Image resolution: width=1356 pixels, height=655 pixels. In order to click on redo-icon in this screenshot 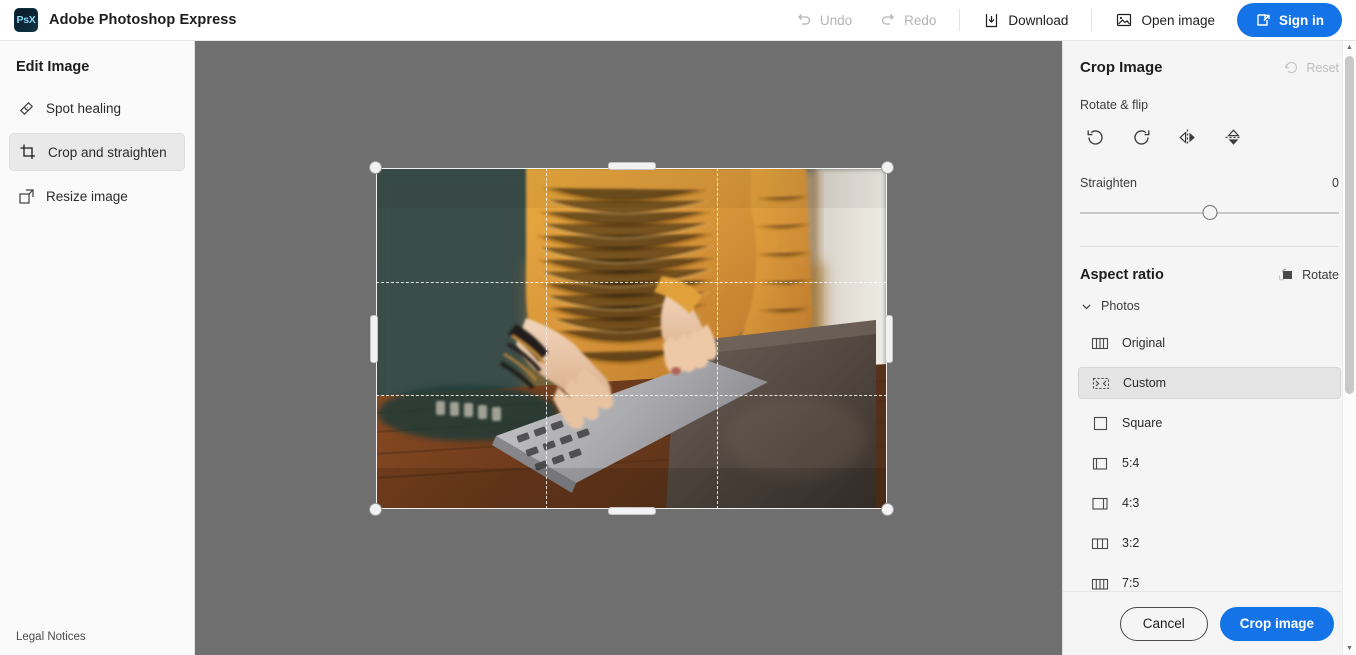, I will do `click(888, 20)`.